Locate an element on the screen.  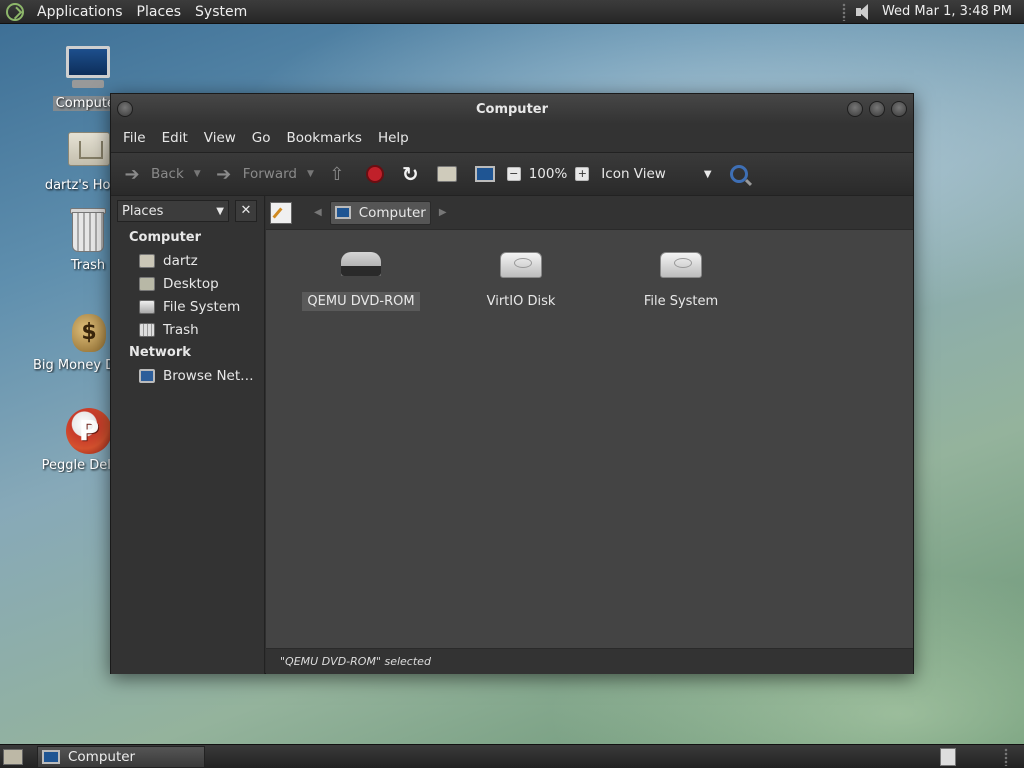
sidebar-item-label: Trash is located at coordinates (181, 329).